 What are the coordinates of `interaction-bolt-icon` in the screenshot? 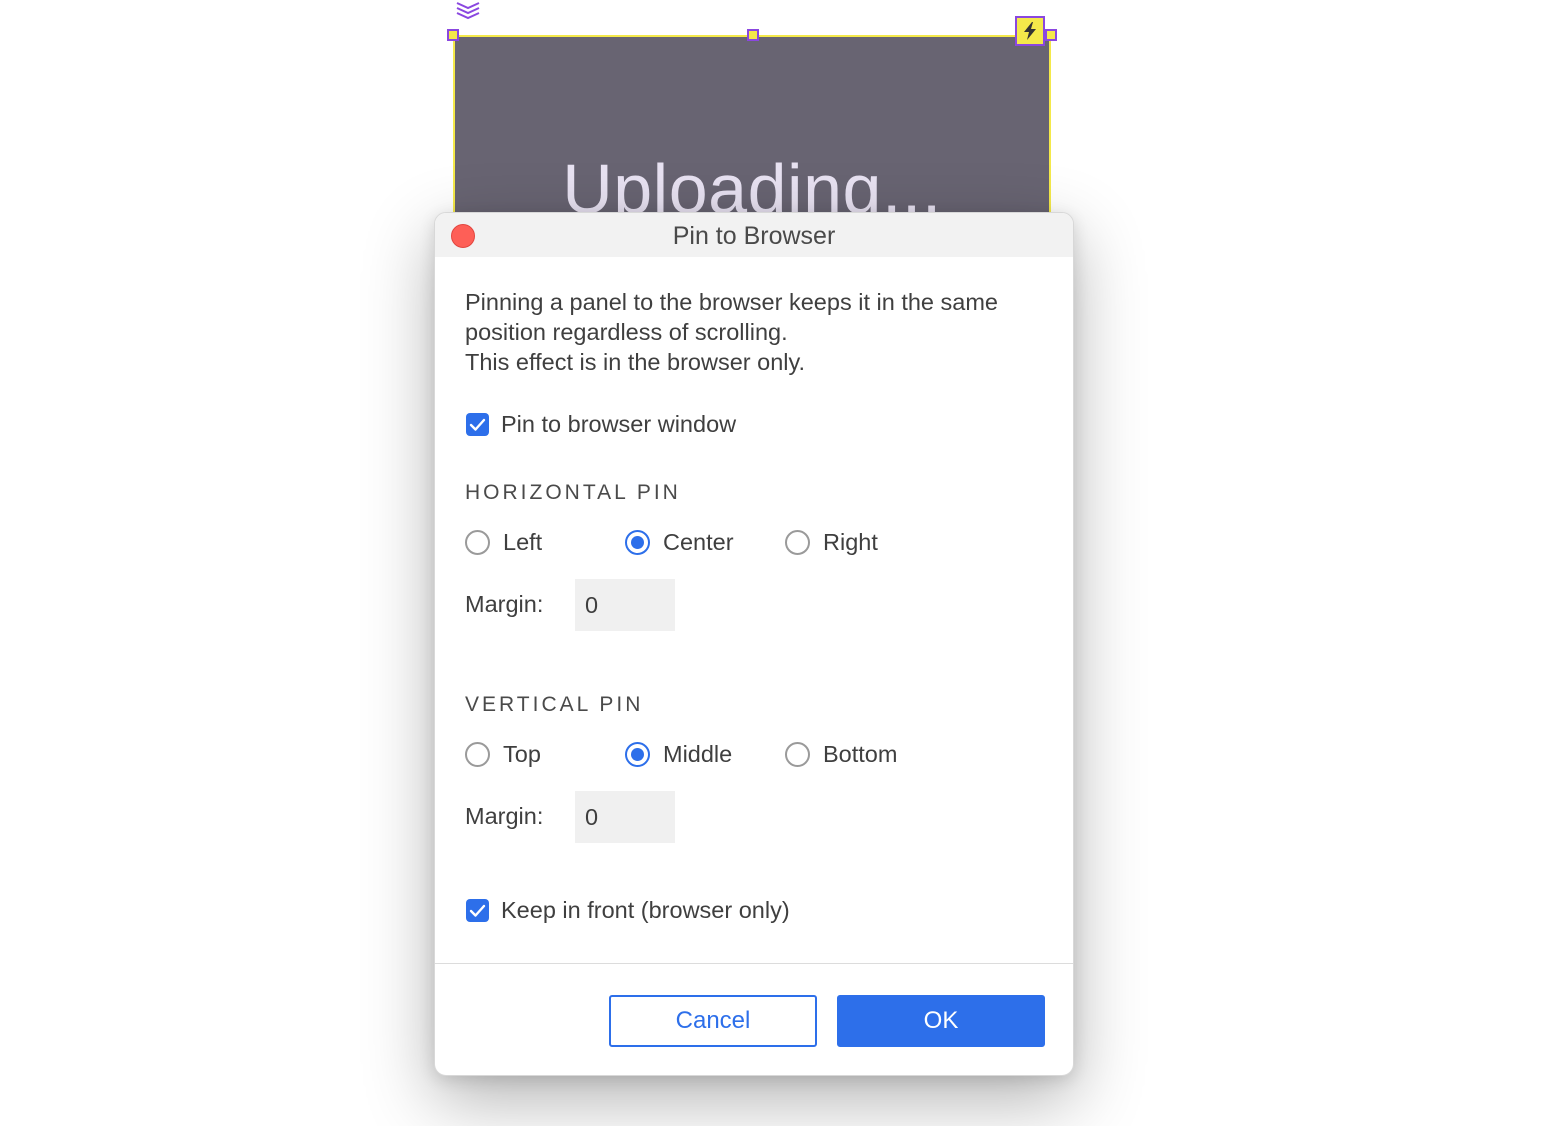 It's located at (1030, 31).